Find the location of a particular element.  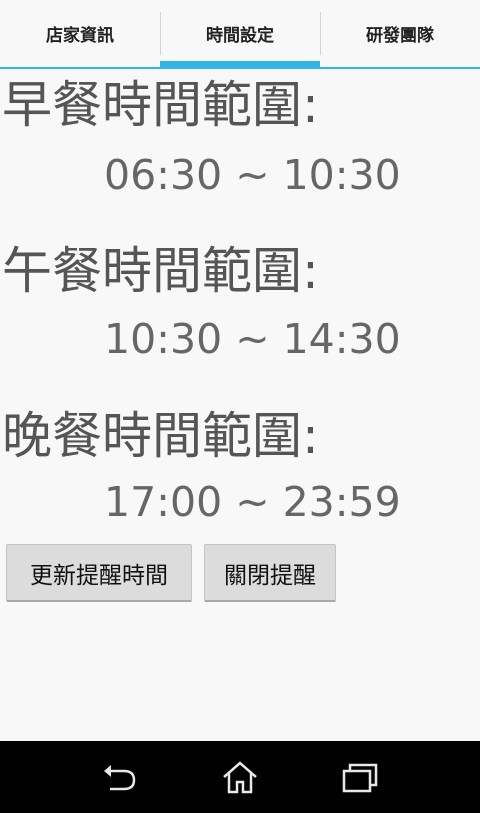

breakfast-heading: 早餐時間範圍: is located at coordinates (160, 105).